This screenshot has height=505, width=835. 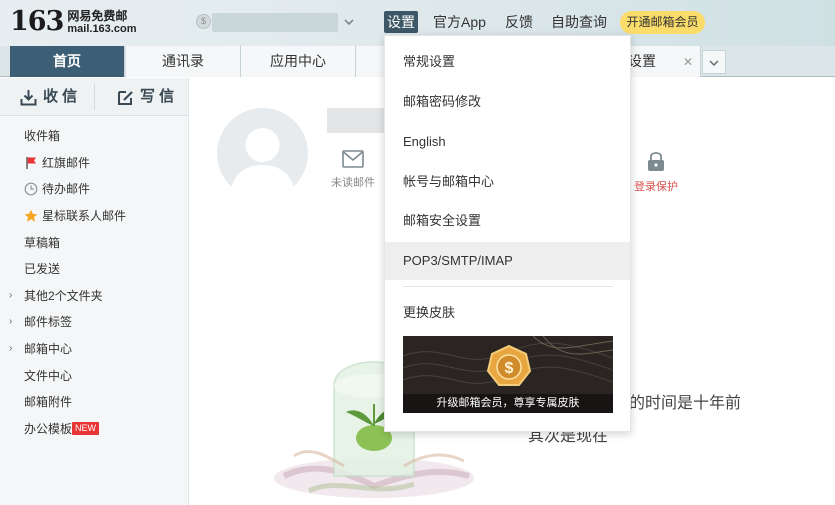 I want to click on unread-mail-stat: 未读邮件, so click(x=353, y=170).